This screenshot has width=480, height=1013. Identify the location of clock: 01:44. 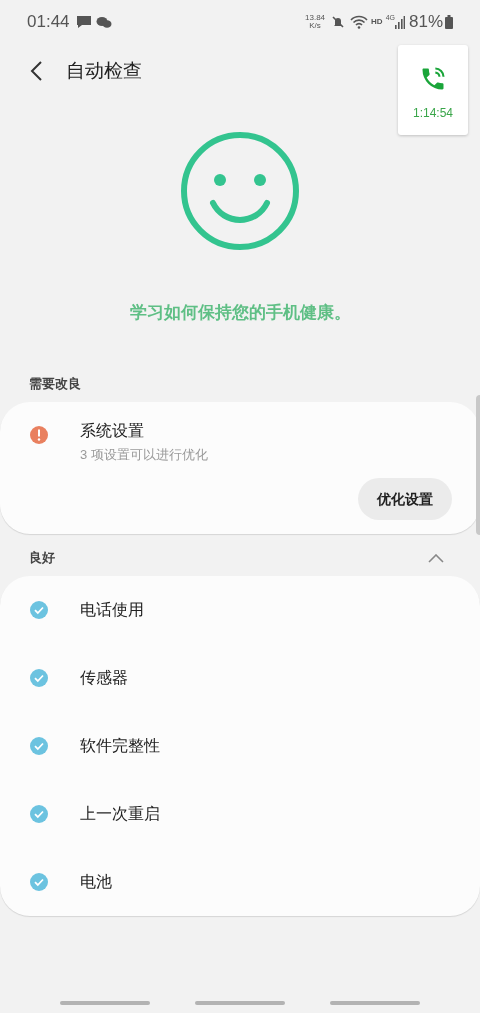
(48, 22).